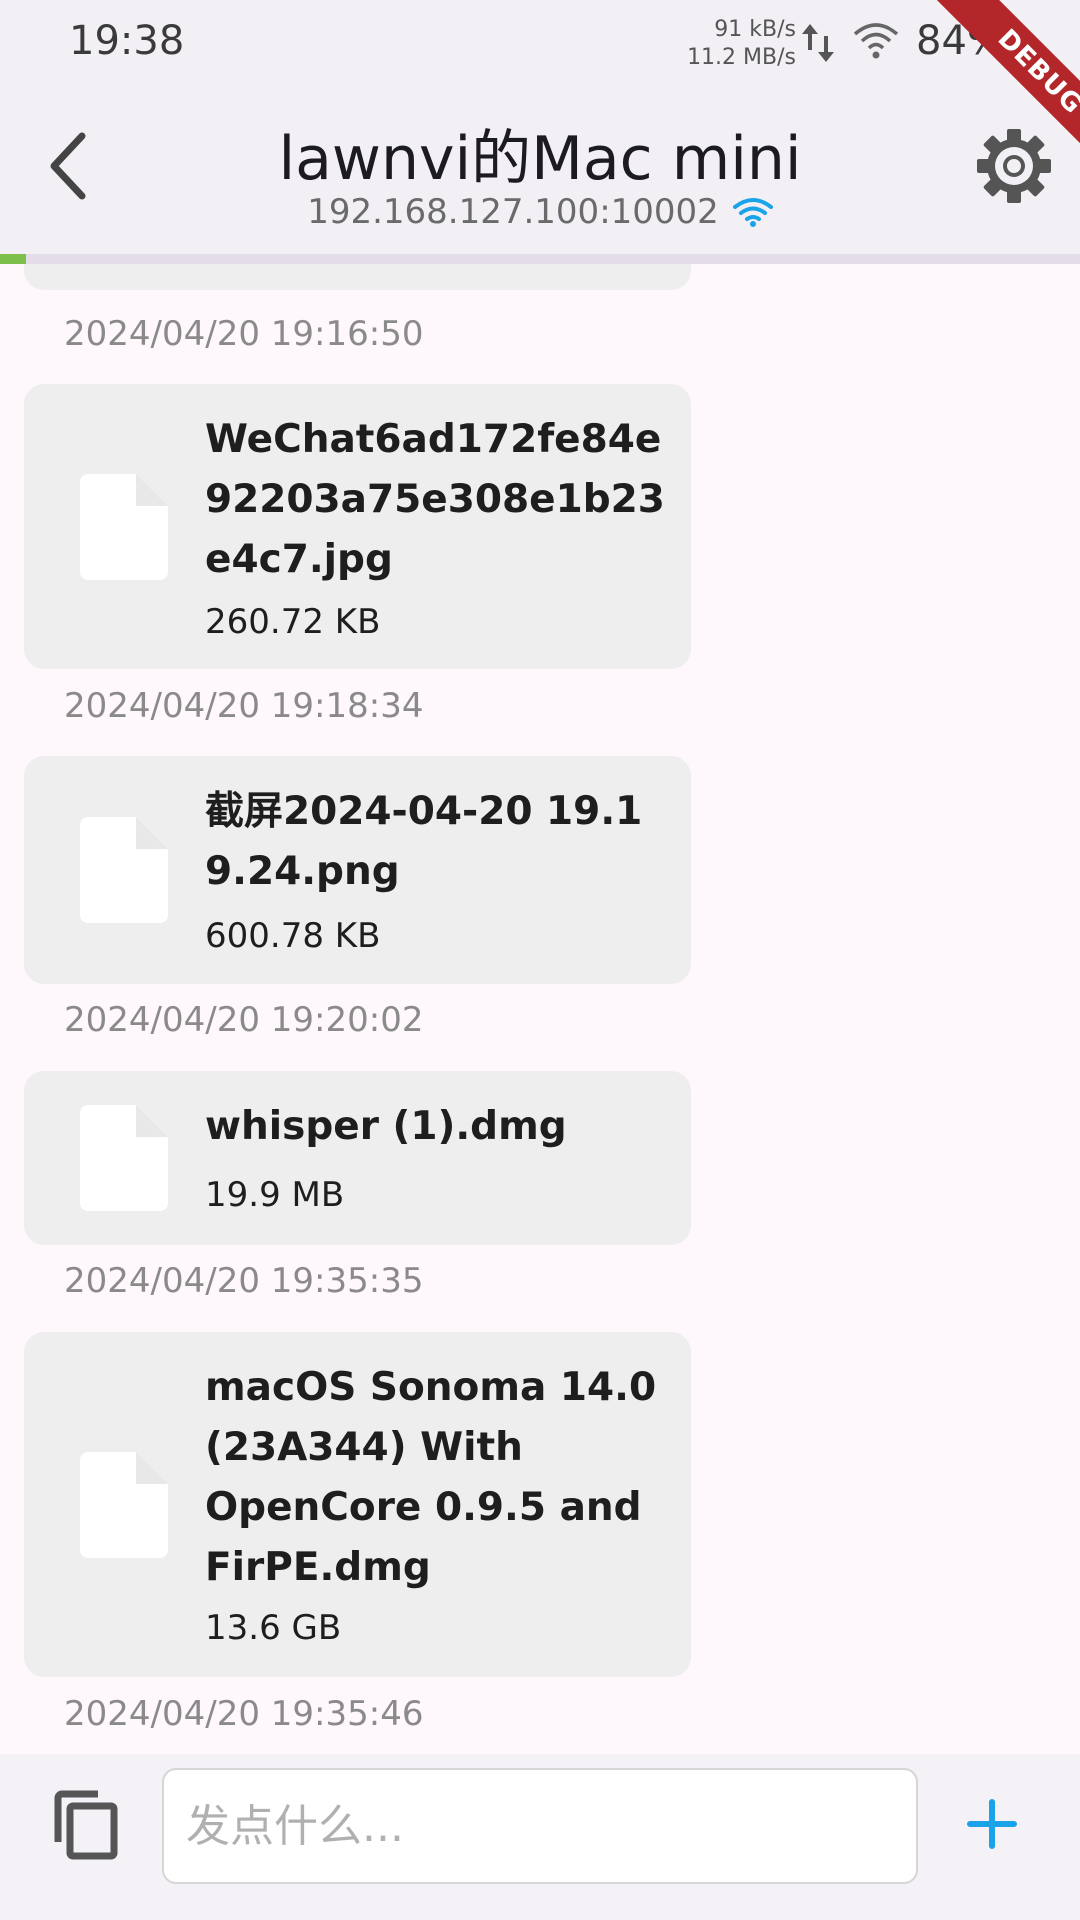  What do you see at coordinates (513, 212) in the screenshot?
I see `device-address: 192.168.127.100:10002` at bounding box center [513, 212].